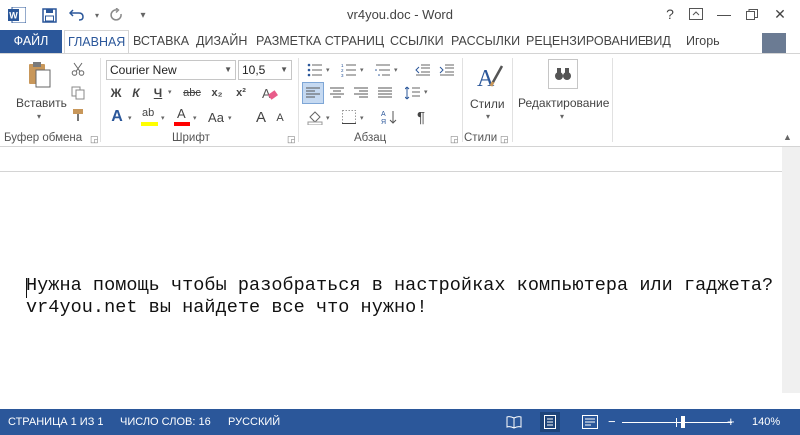 The width and height of the screenshot is (800, 435). I want to click on format-painter-icon, so click(78, 115).